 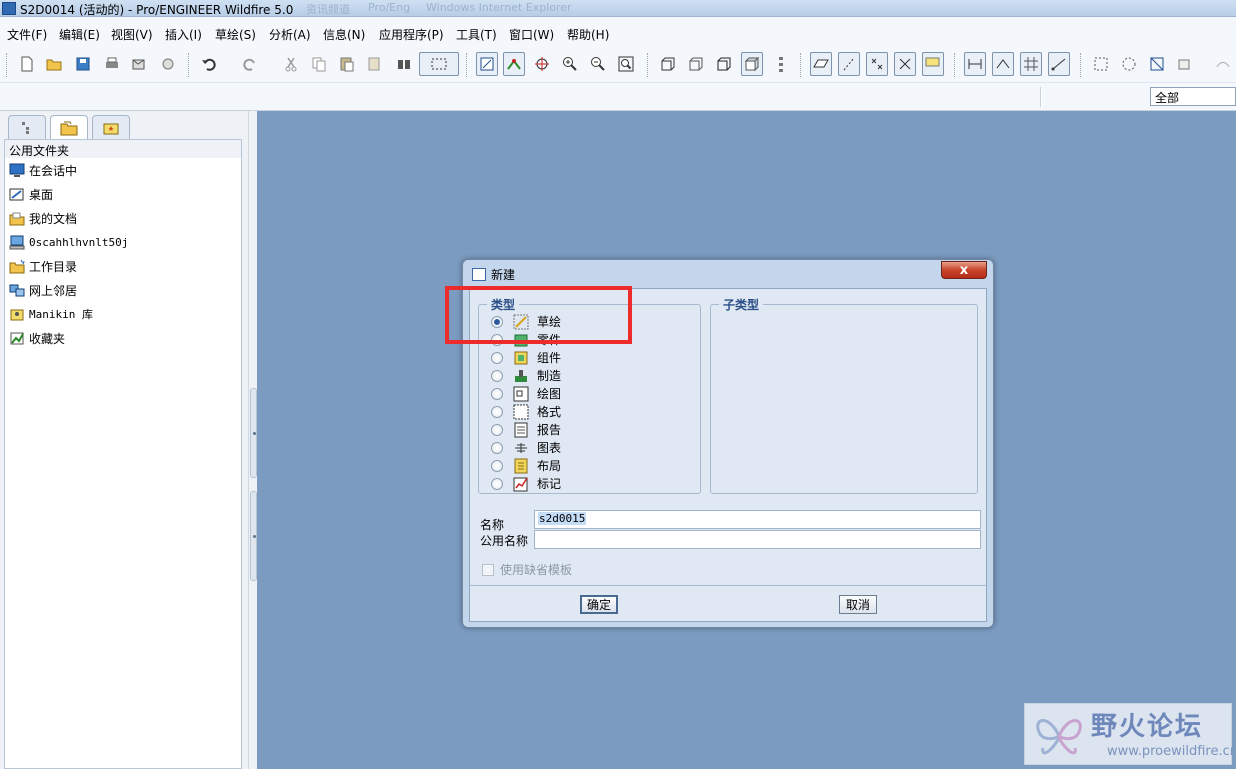 What do you see at coordinates (319, 64) in the screenshot?
I see `copy-icon` at bounding box center [319, 64].